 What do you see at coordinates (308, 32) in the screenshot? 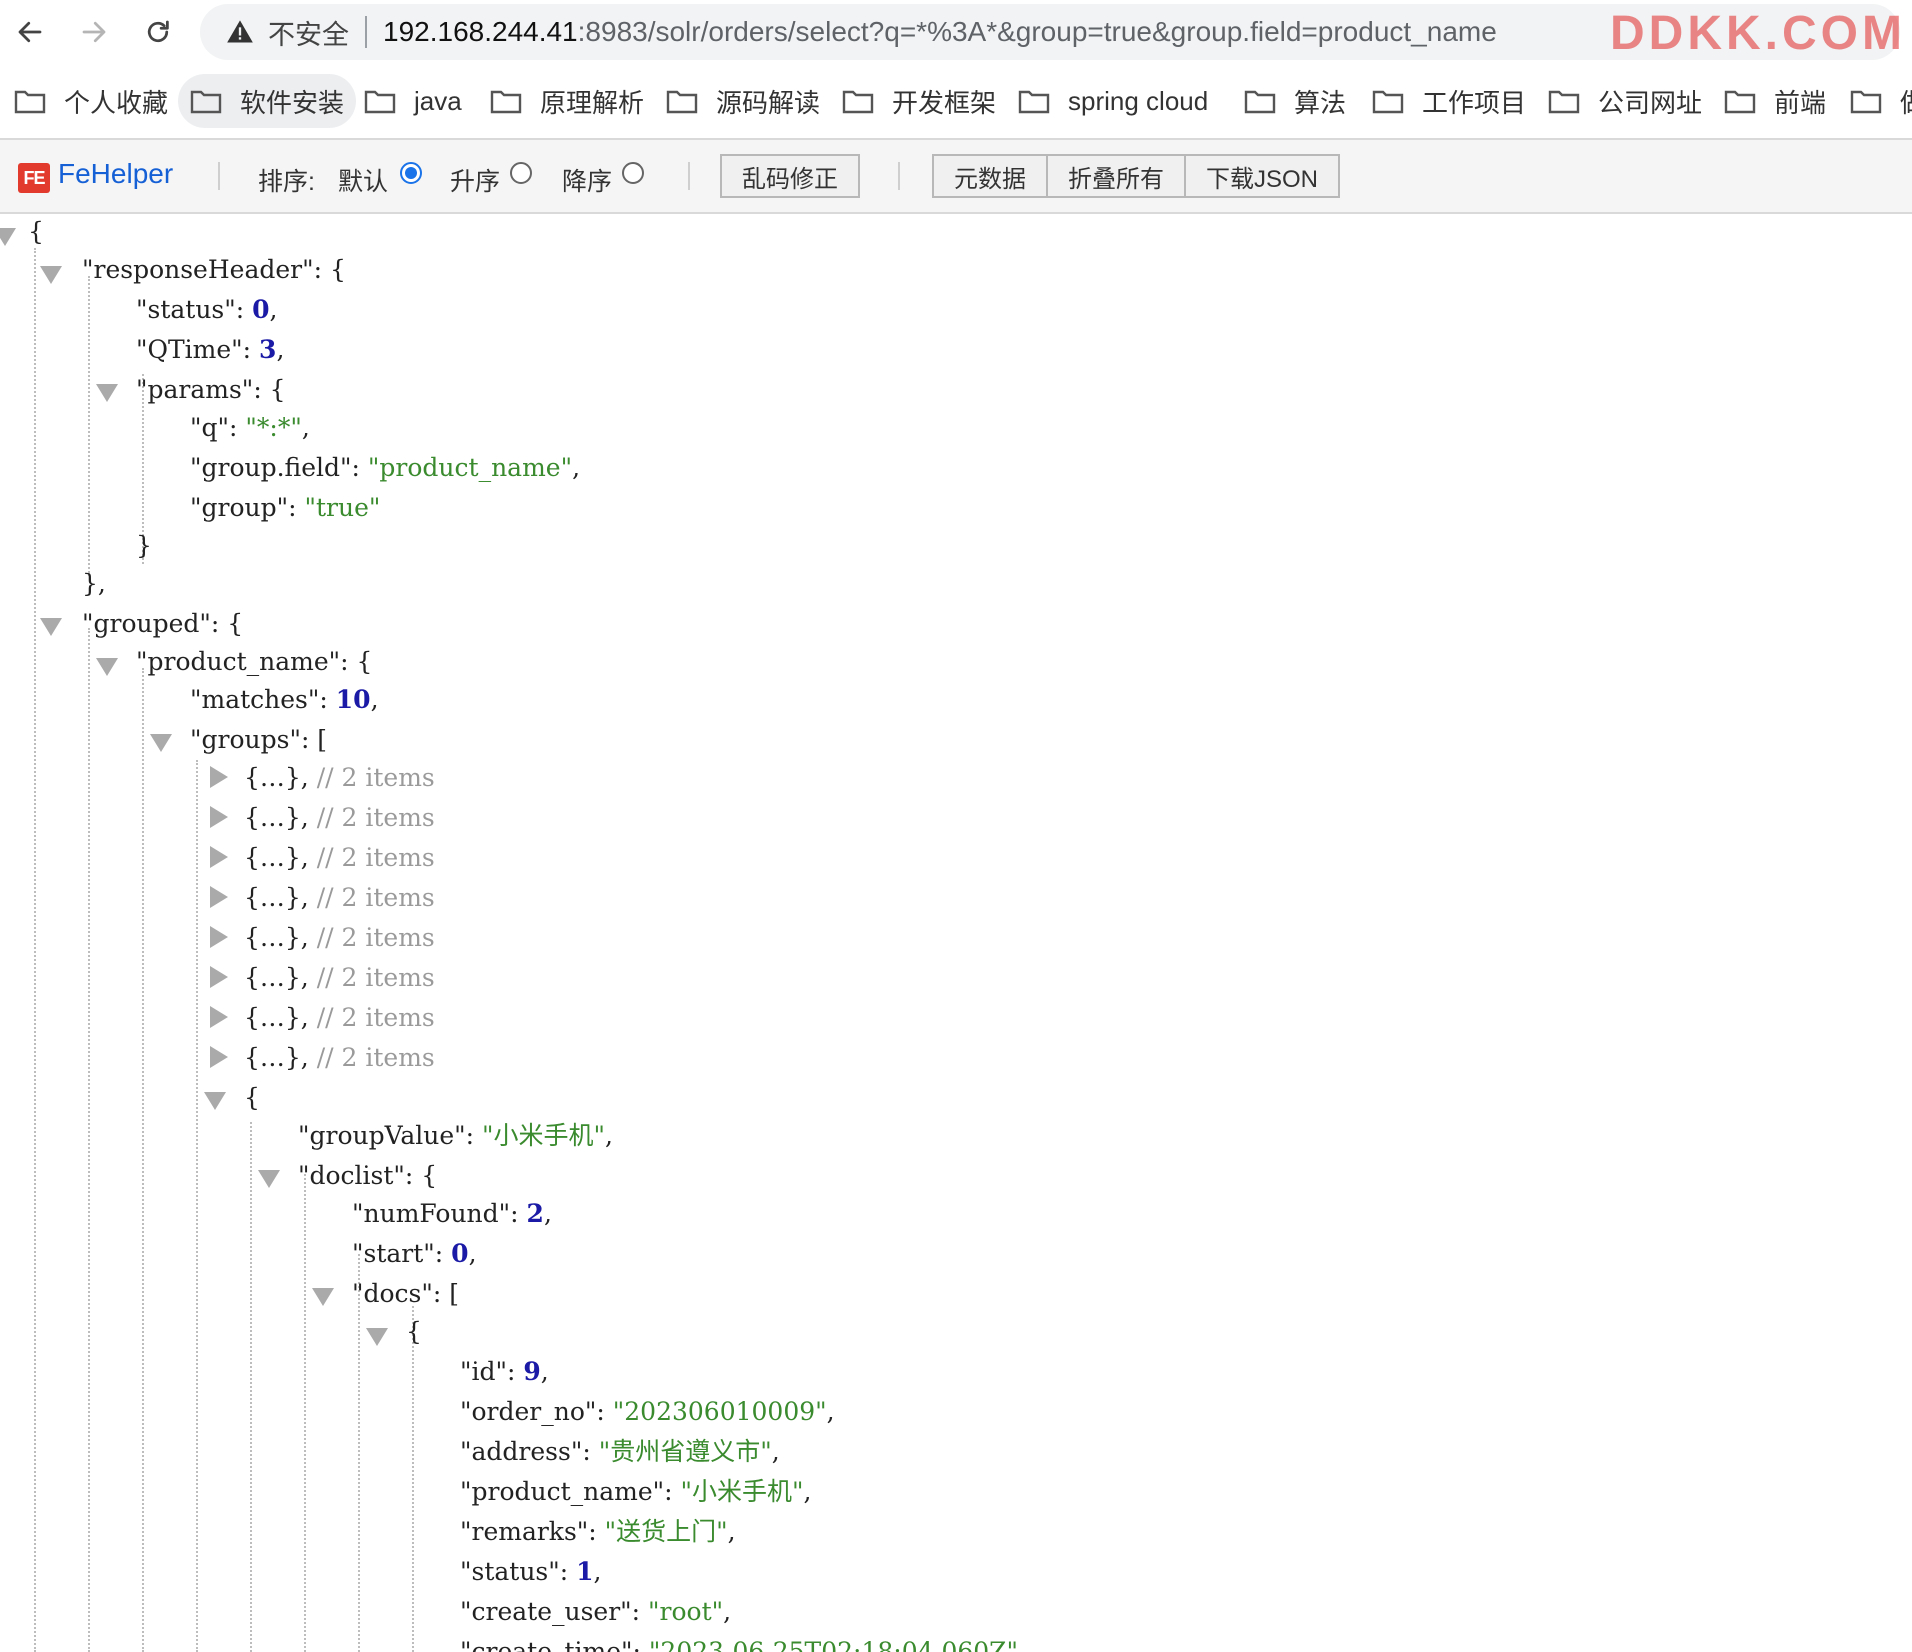
I see `security-label: 不安全` at bounding box center [308, 32].